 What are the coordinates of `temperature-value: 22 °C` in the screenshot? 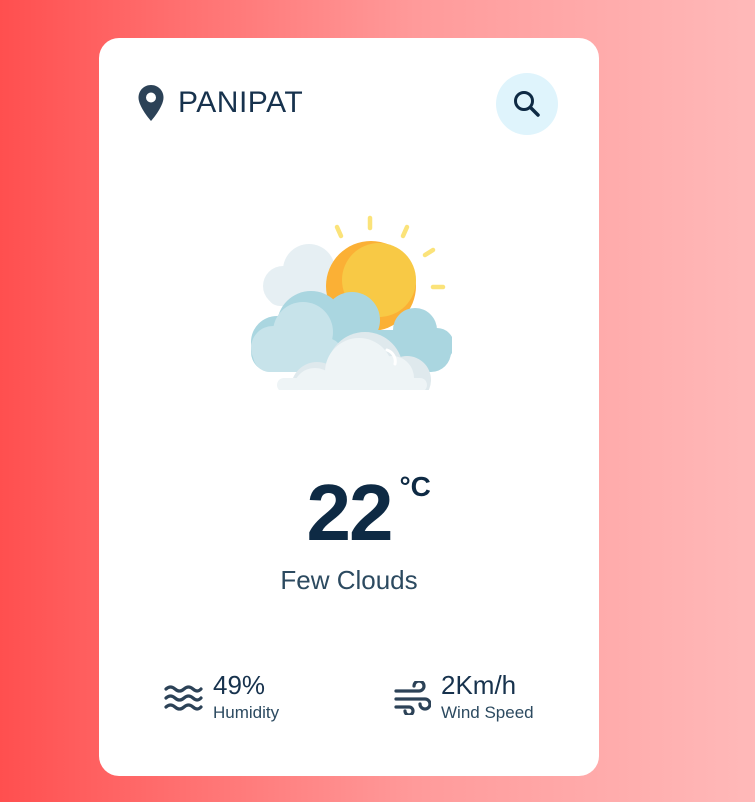 It's located at (369, 513).